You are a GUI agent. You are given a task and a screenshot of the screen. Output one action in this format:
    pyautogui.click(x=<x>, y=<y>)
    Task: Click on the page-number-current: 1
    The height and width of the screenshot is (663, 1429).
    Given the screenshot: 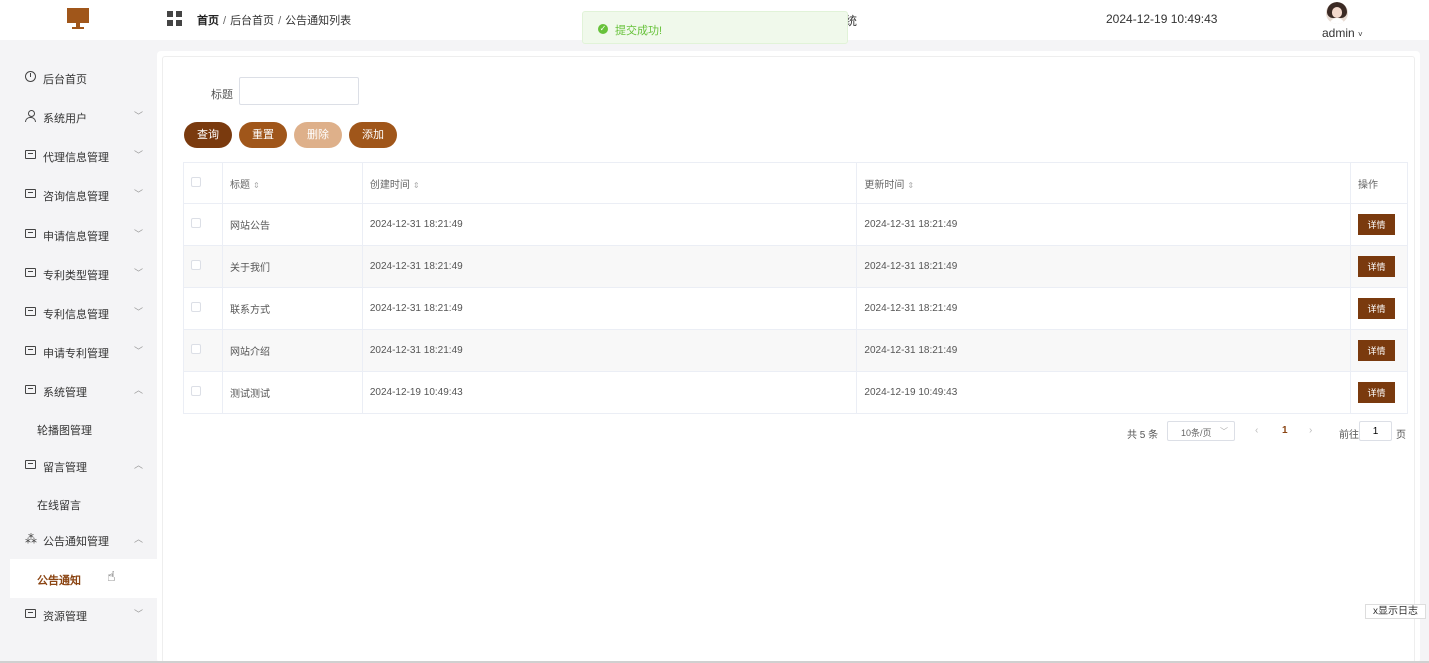 What is the action you would take?
    pyautogui.click(x=1285, y=430)
    